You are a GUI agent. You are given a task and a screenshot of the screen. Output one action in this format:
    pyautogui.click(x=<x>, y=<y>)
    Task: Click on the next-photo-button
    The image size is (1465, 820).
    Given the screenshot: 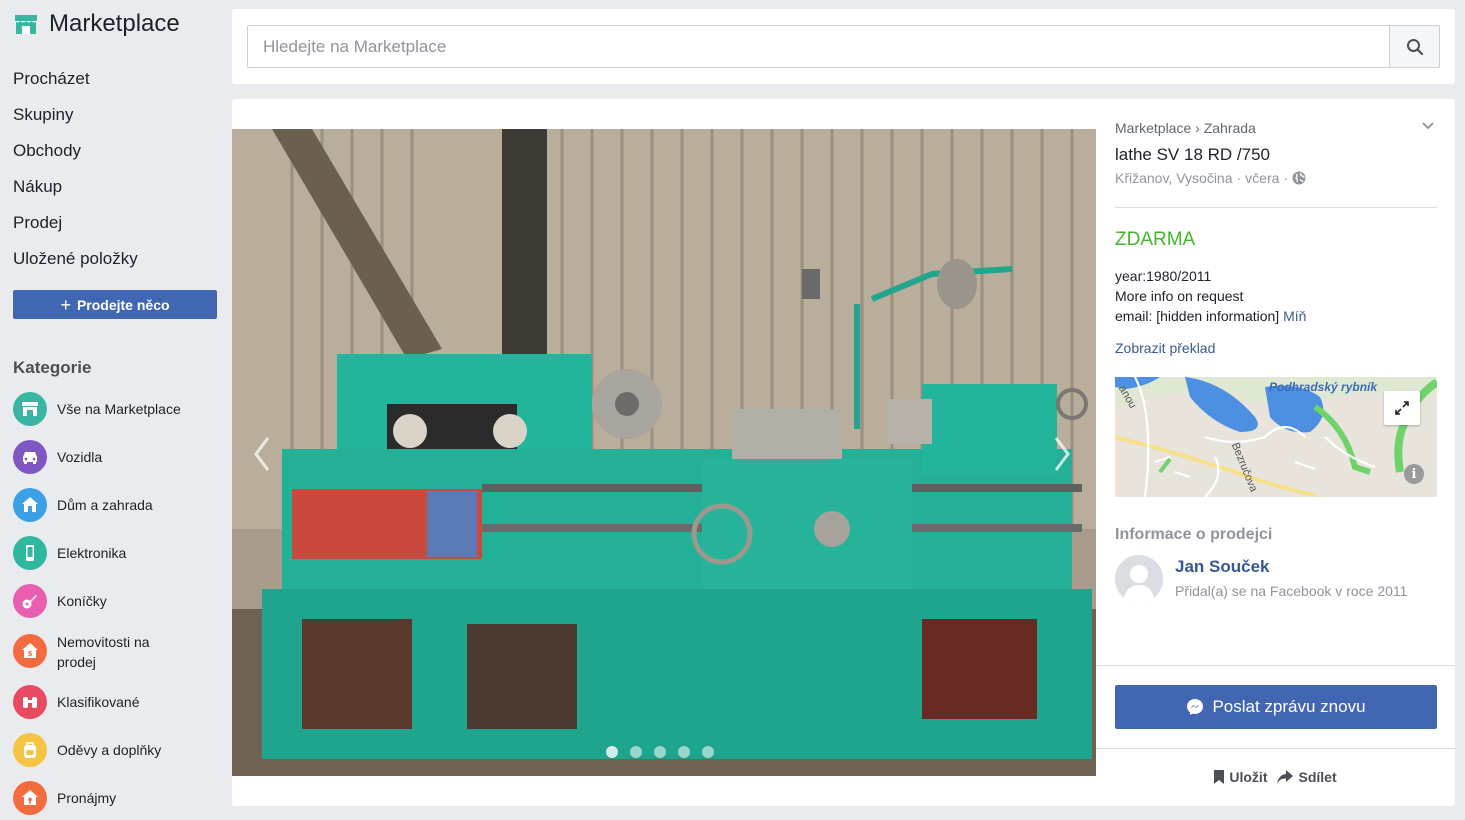 What is the action you would take?
    pyautogui.click(x=1062, y=454)
    